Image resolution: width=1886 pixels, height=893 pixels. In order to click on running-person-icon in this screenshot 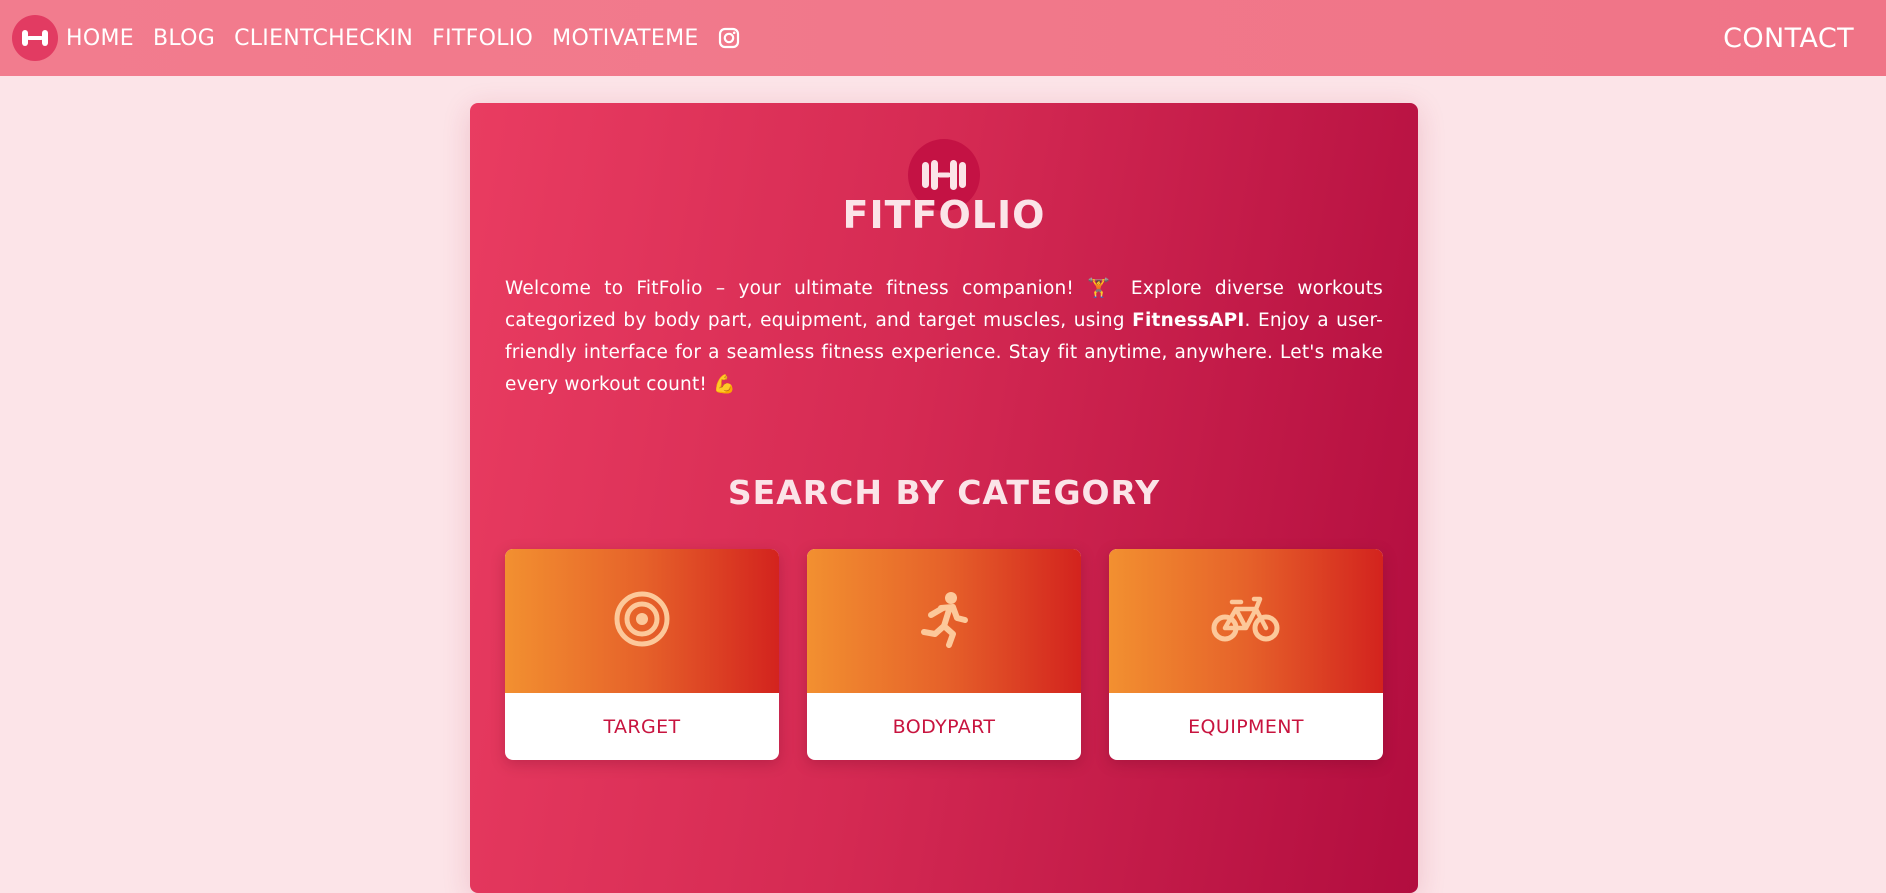, I will do `click(944, 621)`.